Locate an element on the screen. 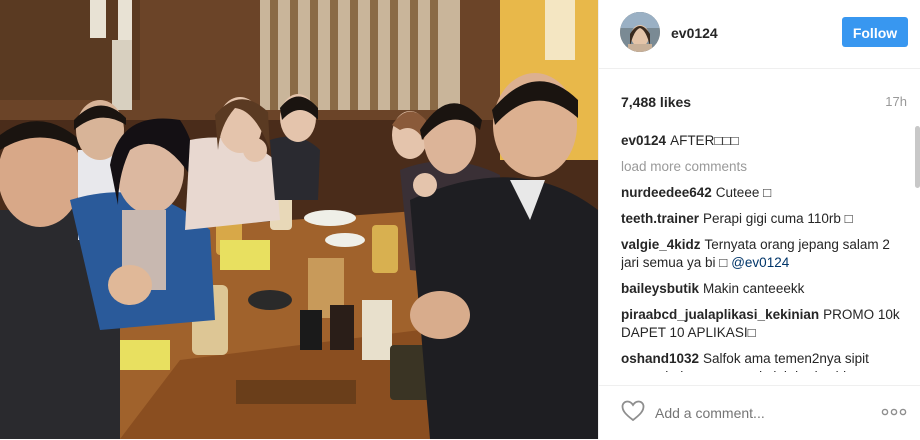 The height and width of the screenshot is (440, 920). comment-item: baileysbutik Makin canteeekk is located at coordinates (761, 289).